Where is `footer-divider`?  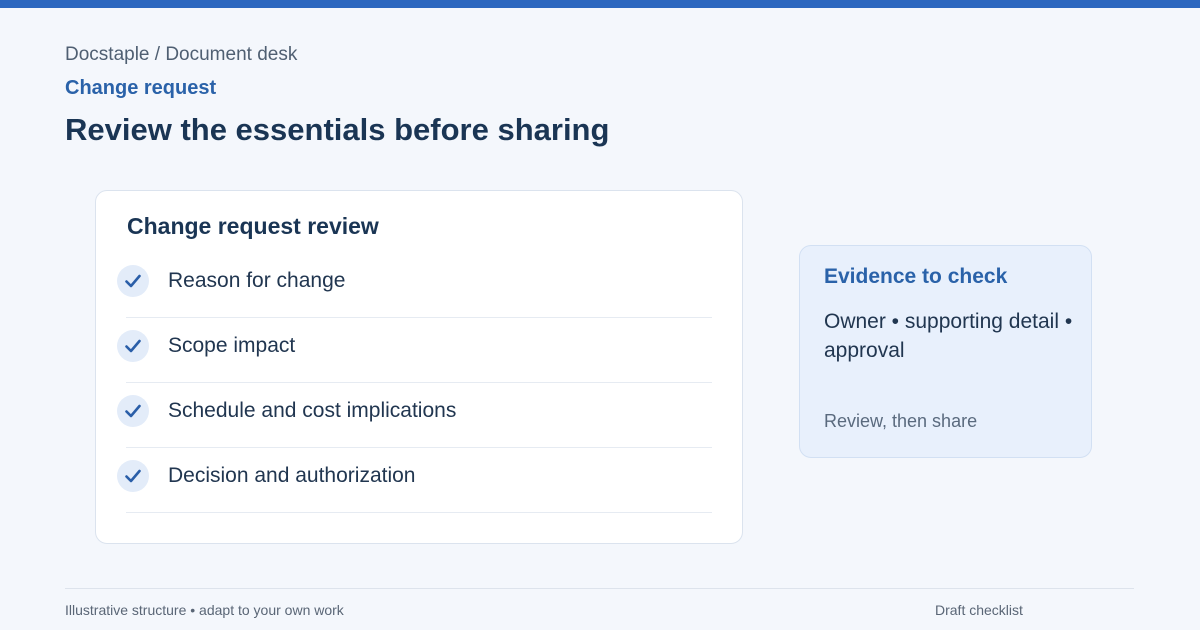 footer-divider is located at coordinates (599, 588).